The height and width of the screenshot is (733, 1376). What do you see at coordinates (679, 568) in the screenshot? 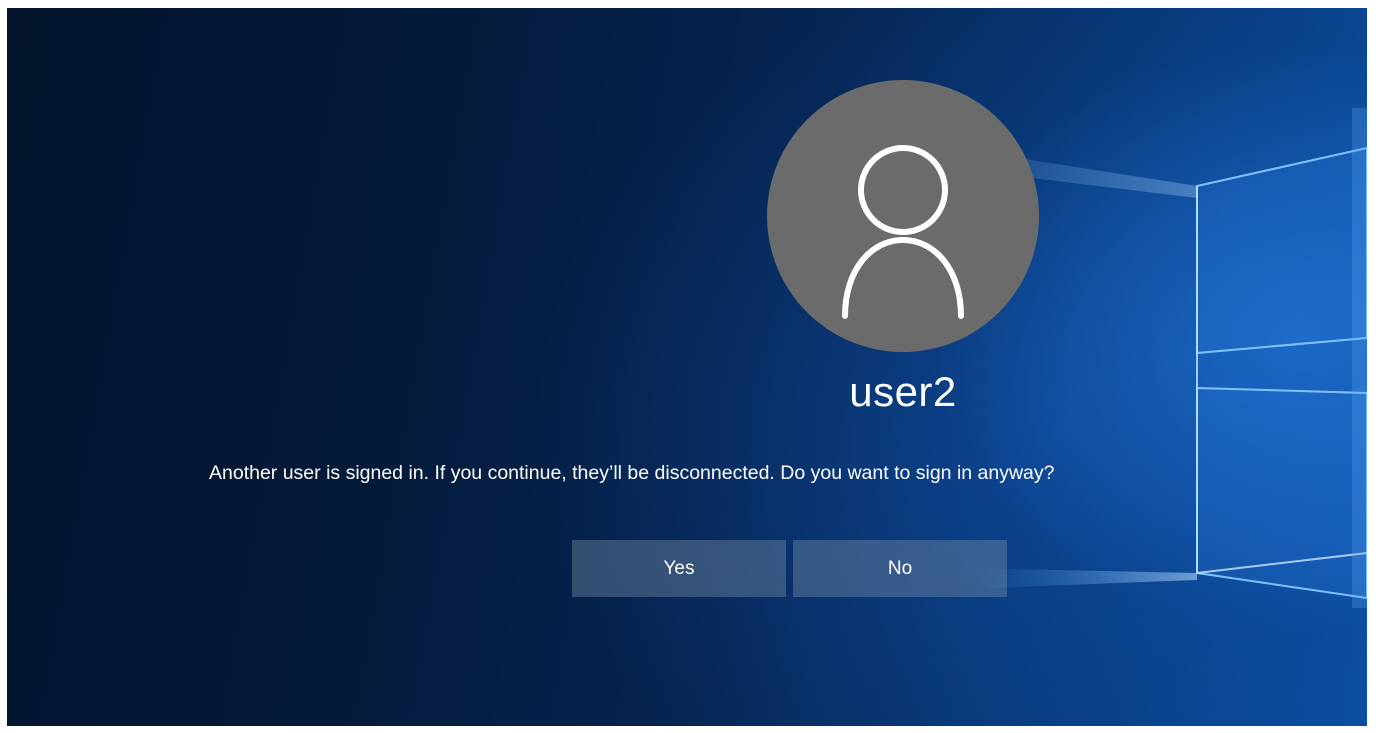
I see `yes-button: Yes` at bounding box center [679, 568].